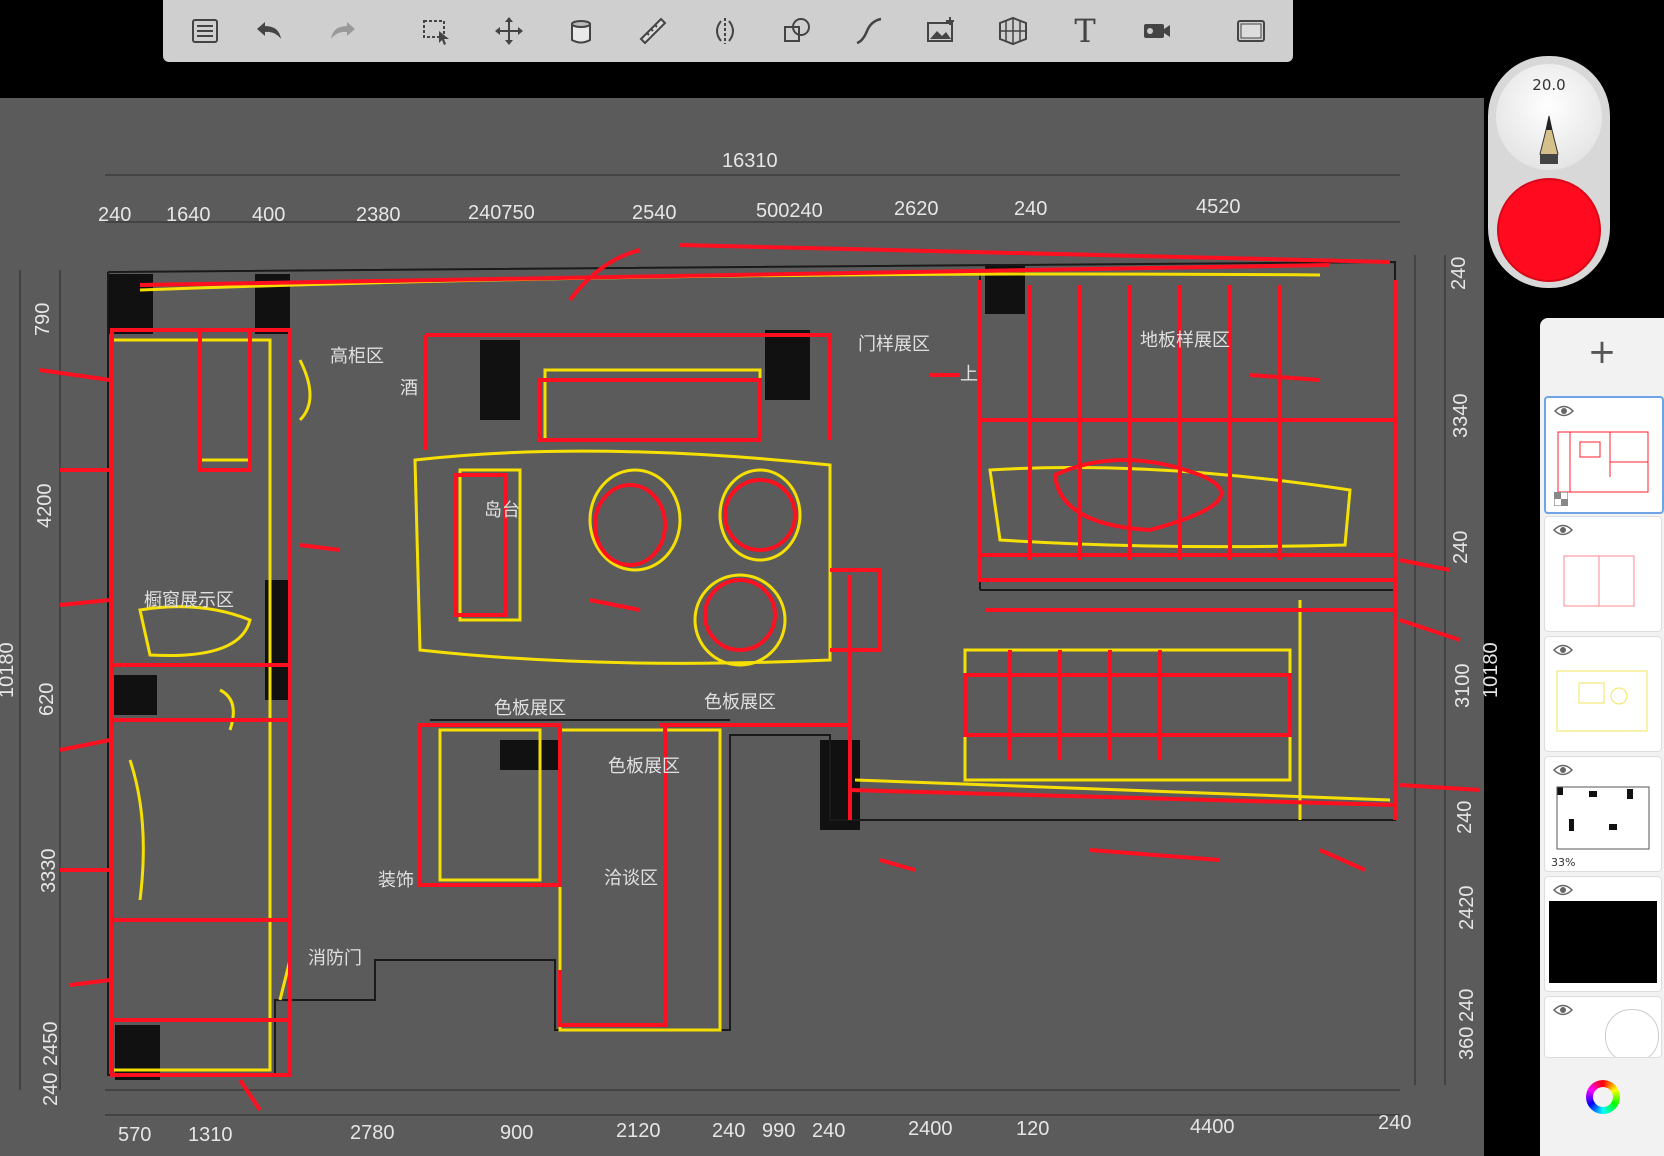 This screenshot has height=1156, width=1664. Describe the element at coordinates (1549, 85) in the screenshot. I see `brush-size-value: 20.0` at that location.